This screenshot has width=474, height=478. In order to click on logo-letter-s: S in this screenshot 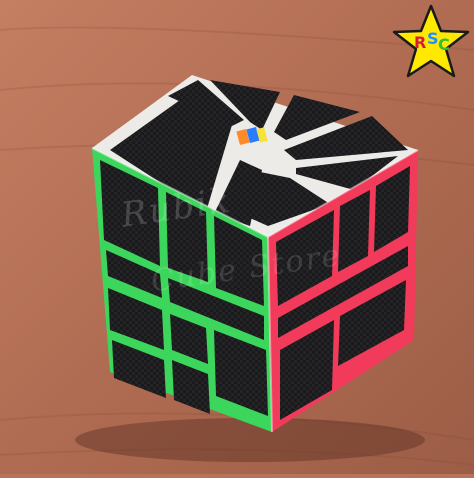, I will do `click(433, 38)`.